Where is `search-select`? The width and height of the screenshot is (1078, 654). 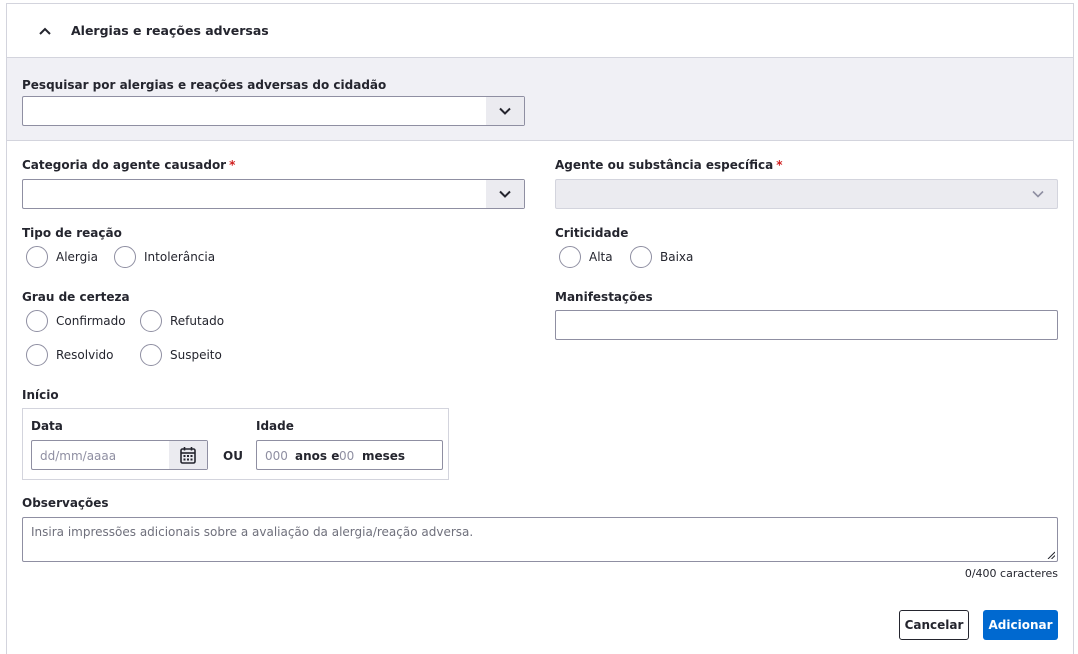
search-select is located at coordinates (273, 111).